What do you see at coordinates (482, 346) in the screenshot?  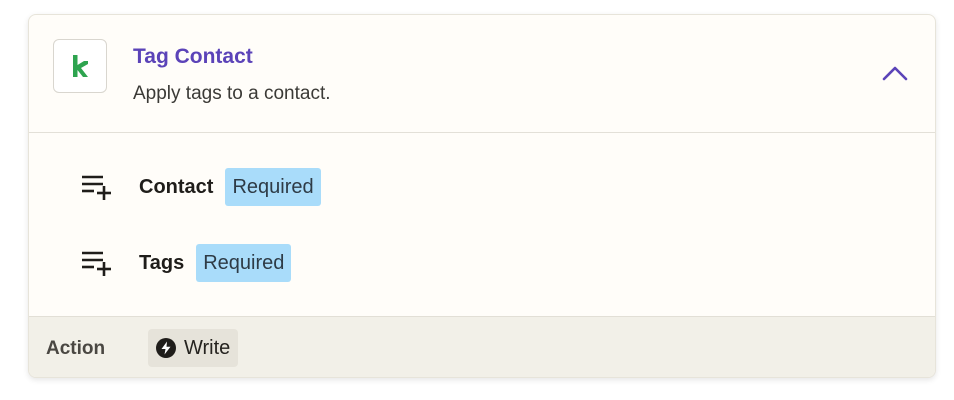 I see `step-footer: Action Write` at bounding box center [482, 346].